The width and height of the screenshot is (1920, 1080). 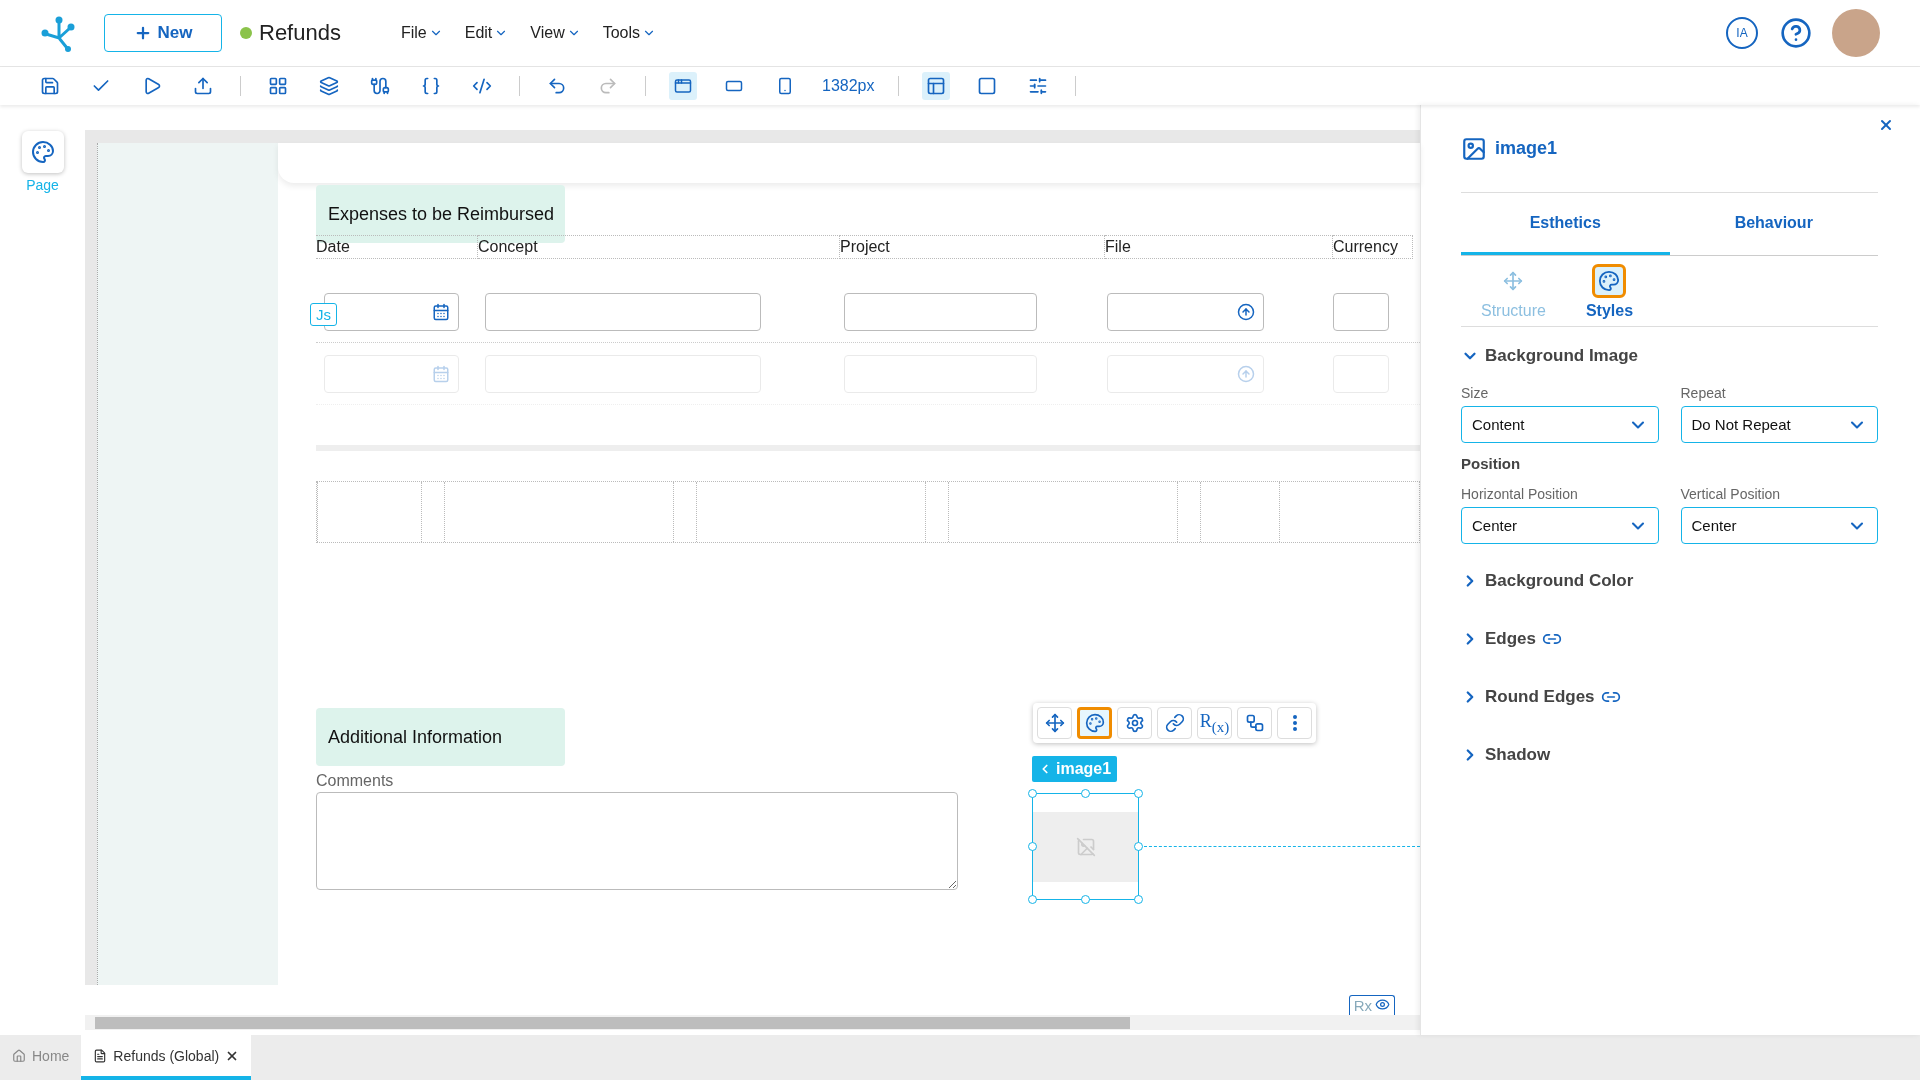 I want to click on upload-icon, so click(x=1245, y=311).